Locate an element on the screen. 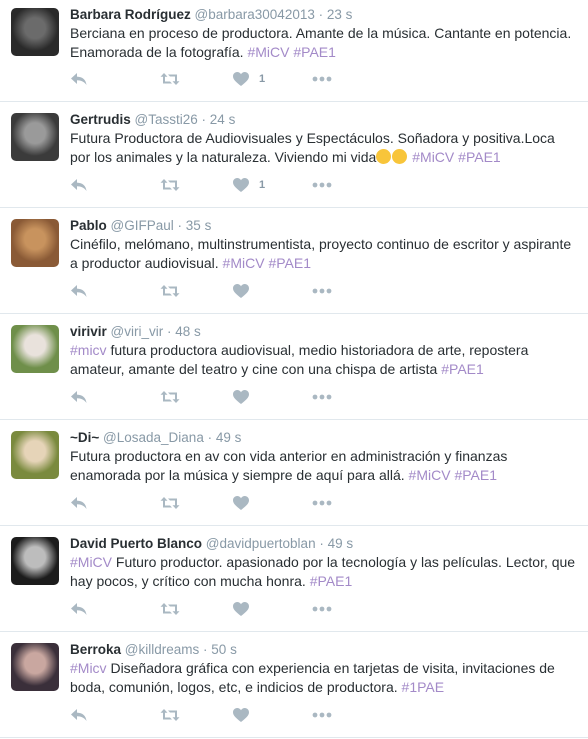 The width and height of the screenshot is (588, 739). author-handle: @viri_vir is located at coordinates (137, 331).